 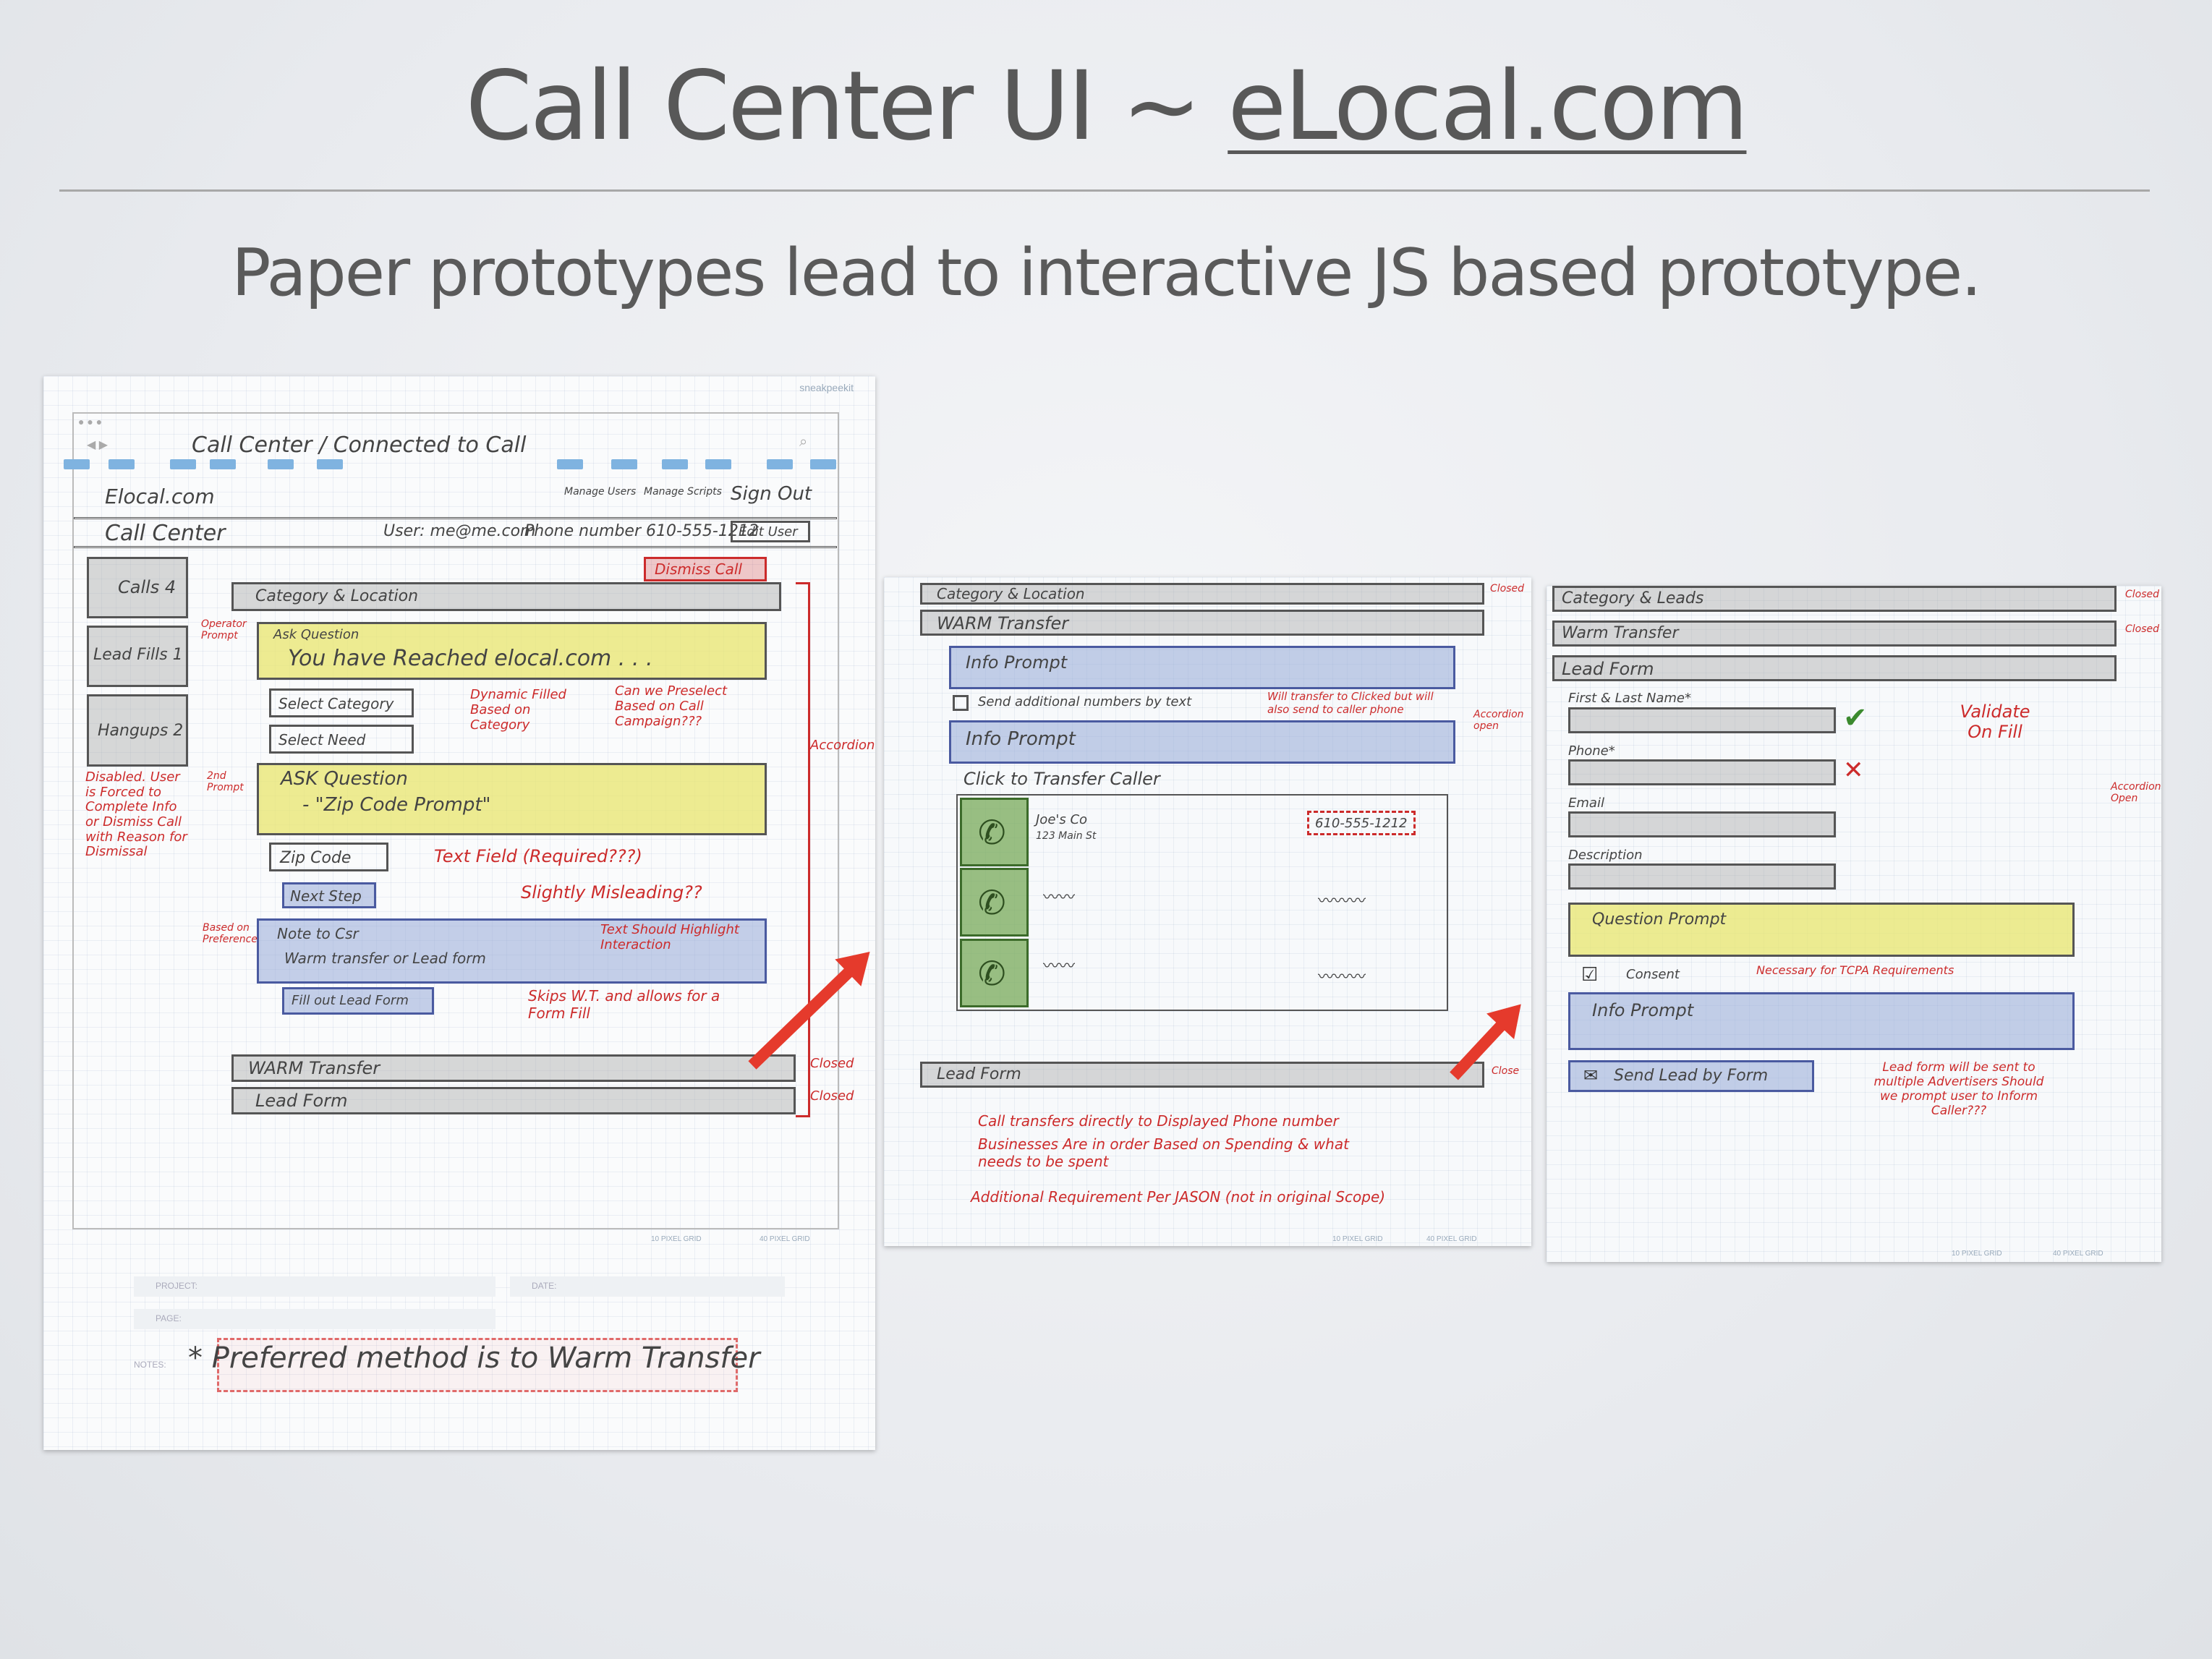 What do you see at coordinates (147, 587) in the screenshot?
I see `sidebar-calls-label: Calls 4` at bounding box center [147, 587].